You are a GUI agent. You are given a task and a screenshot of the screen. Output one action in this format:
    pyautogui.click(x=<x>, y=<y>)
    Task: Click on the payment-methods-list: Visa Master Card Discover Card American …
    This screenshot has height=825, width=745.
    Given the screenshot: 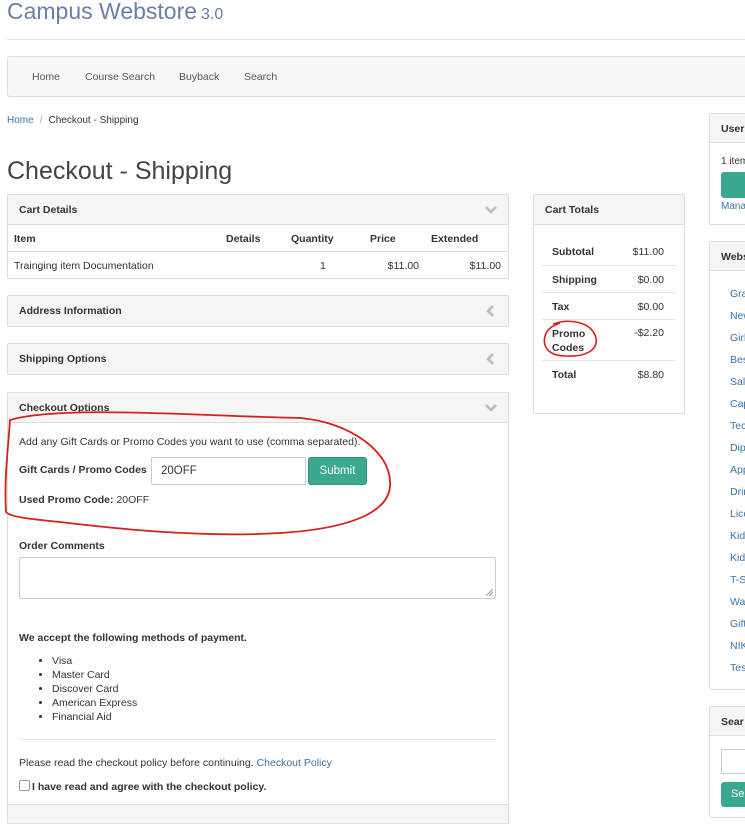 What is the action you would take?
    pyautogui.click(x=83, y=689)
    